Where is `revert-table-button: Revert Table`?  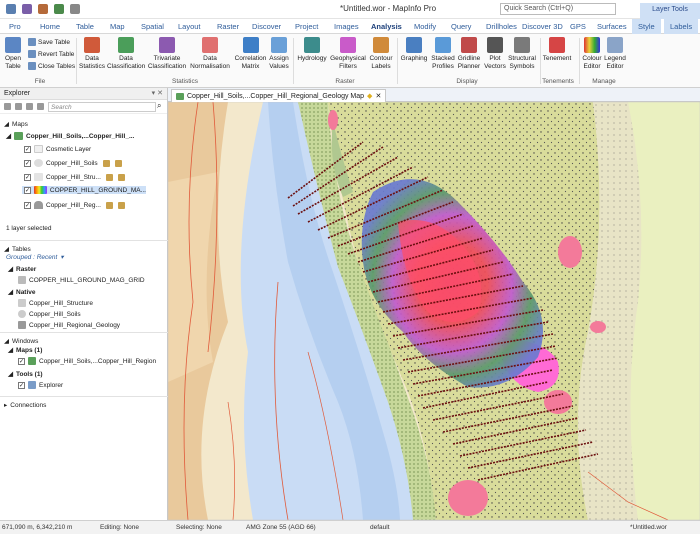 revert-table-button: Revert Table is located at coordinates (51, 54).